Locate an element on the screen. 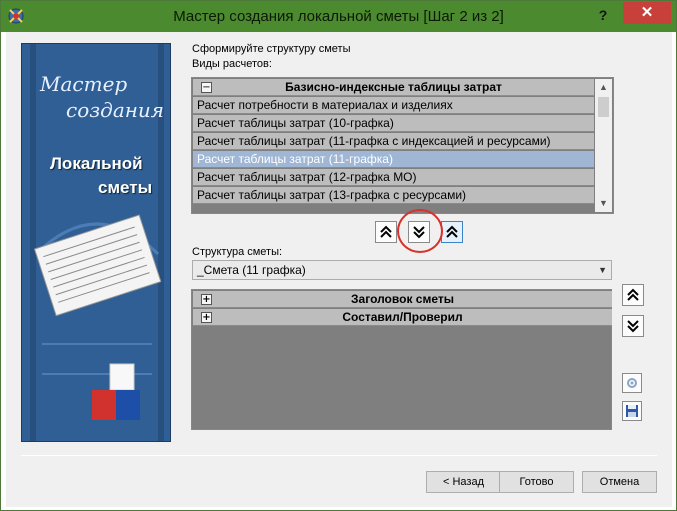 This screenshot has height=511, width=677. scroll-thumb is located at coordinates (603, 107).